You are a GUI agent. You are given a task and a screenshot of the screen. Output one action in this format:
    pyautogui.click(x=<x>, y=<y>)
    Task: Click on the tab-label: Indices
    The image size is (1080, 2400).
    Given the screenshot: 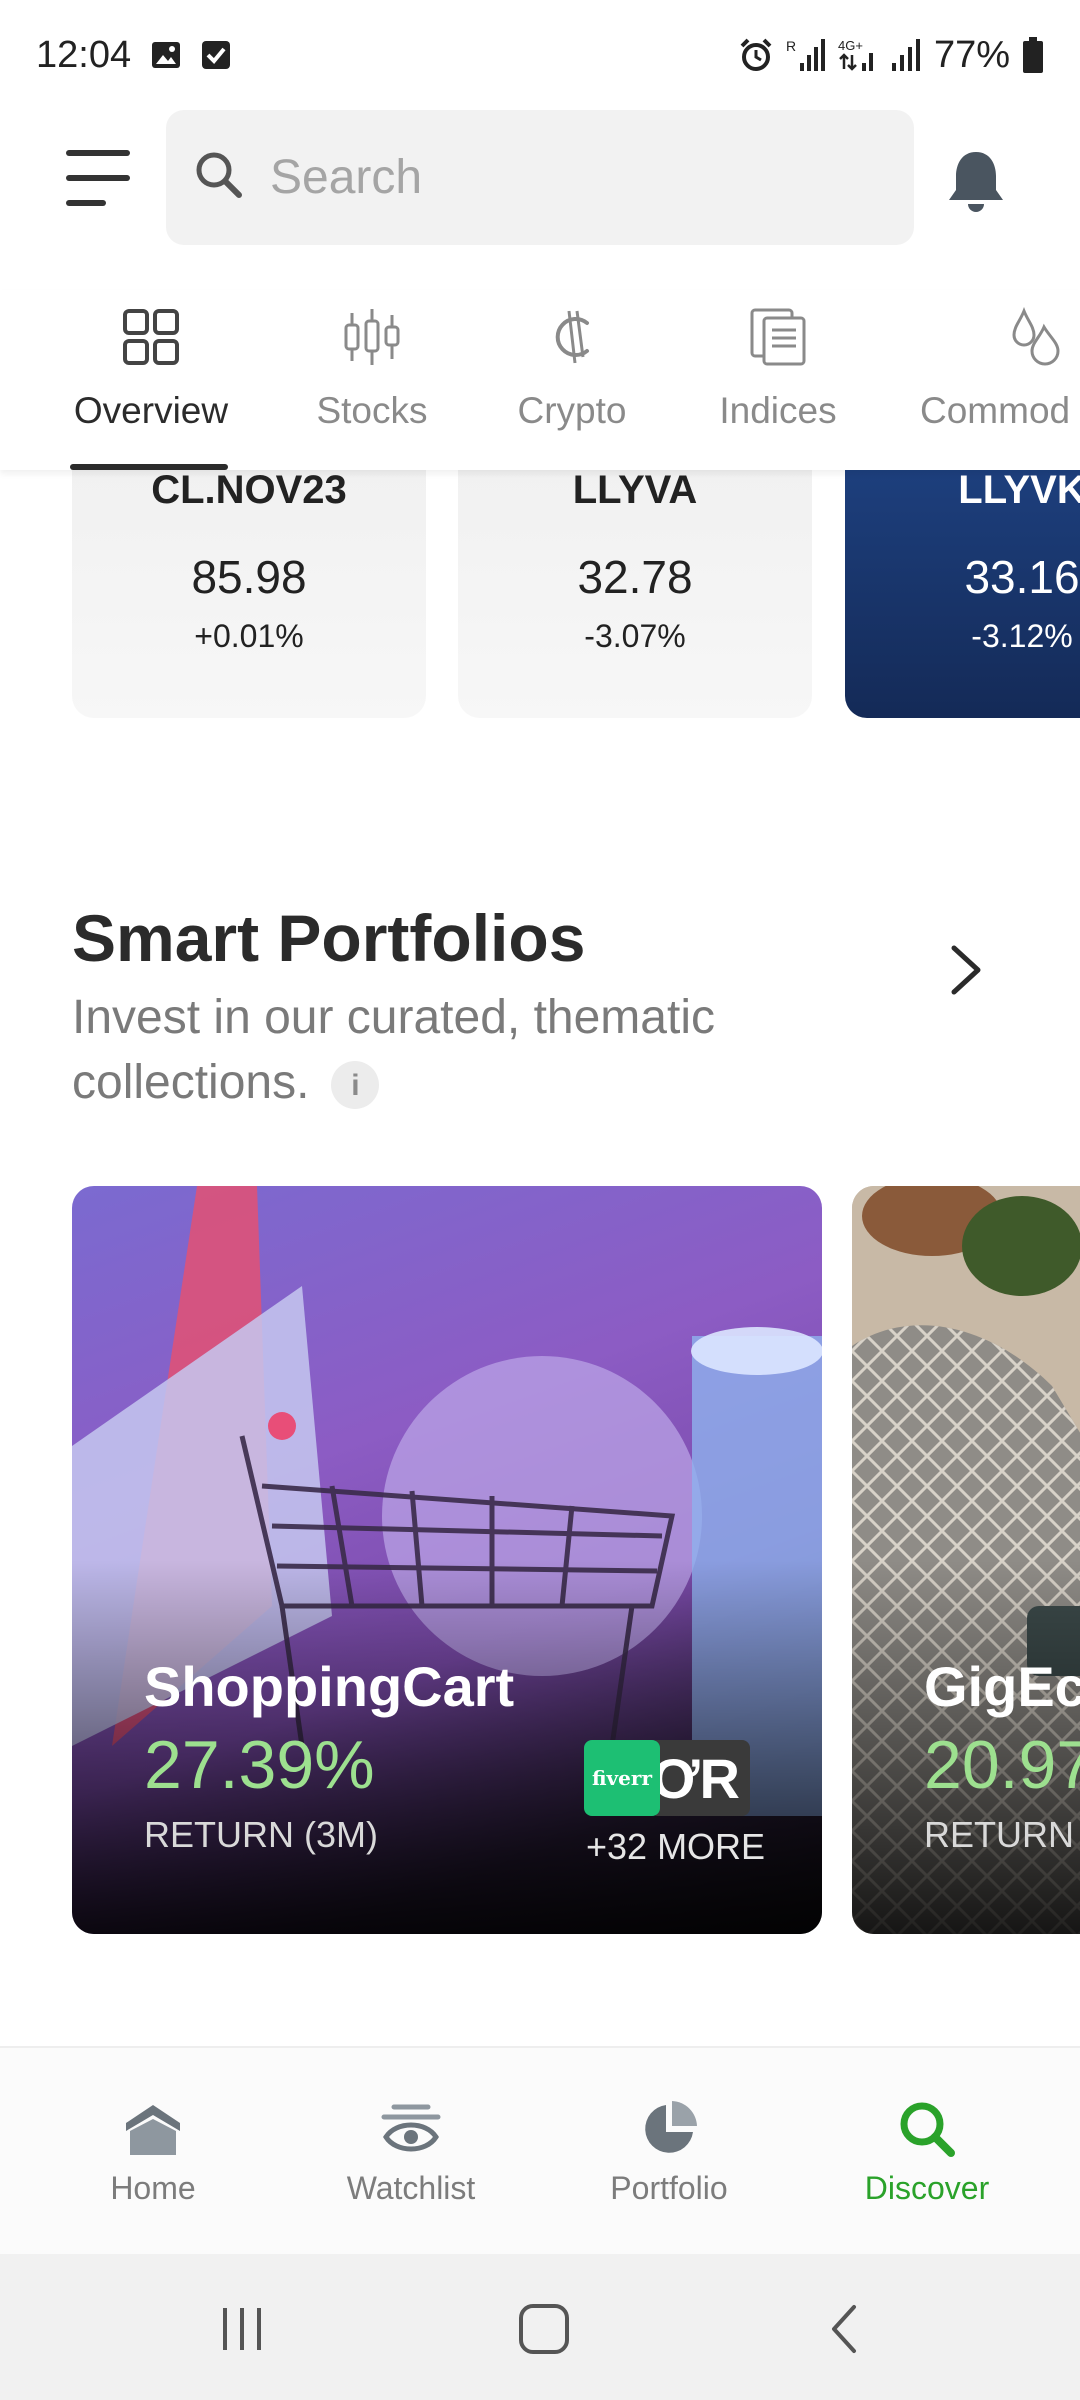 What is the action you would take?
    pyautogui.click(x=778, y=410)
    